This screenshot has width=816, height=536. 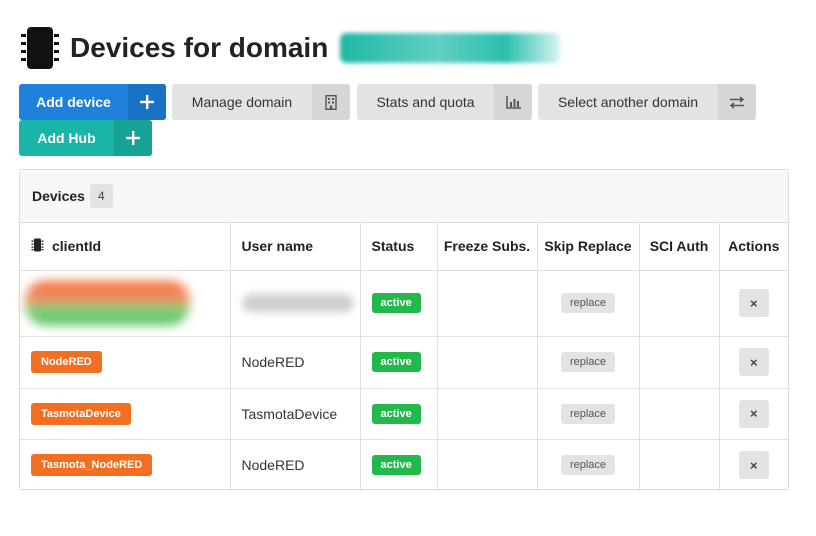 I want to click on table-row: Tasmota_NodeRED NodeRED active replace ×, so click(x=404, y=465).